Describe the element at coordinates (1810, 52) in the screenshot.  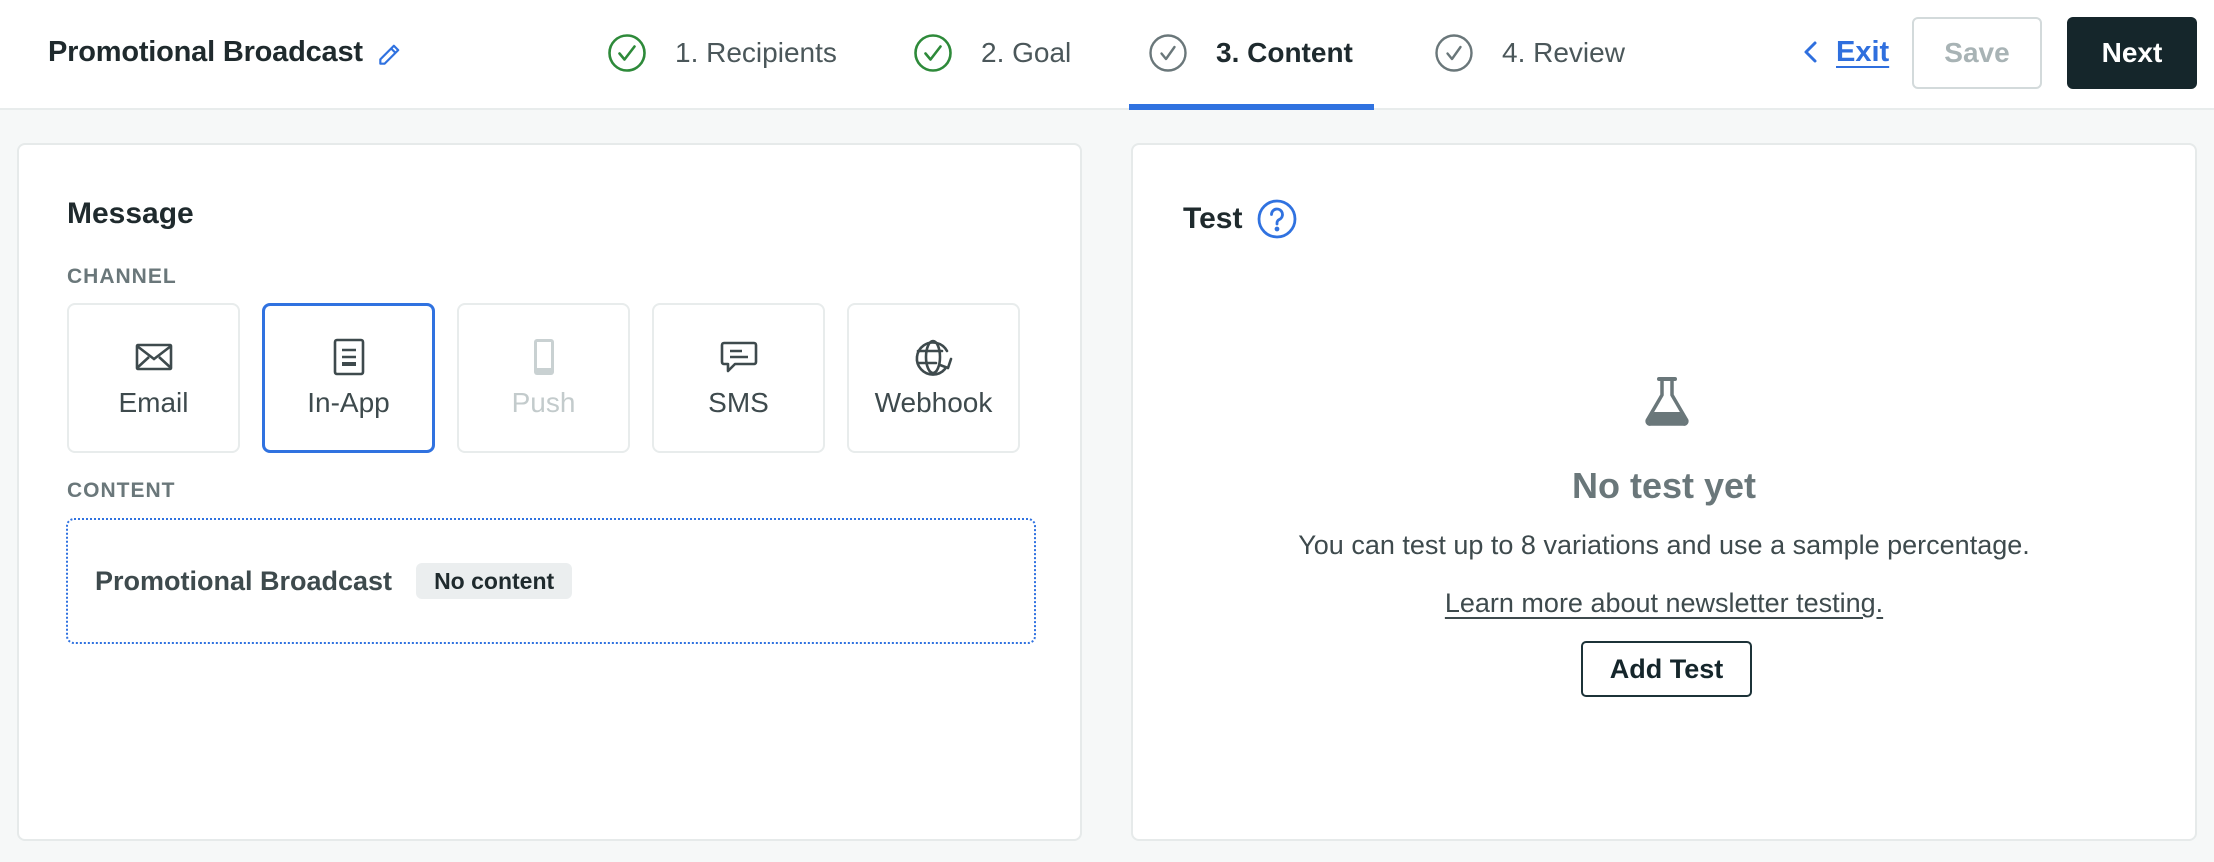
I see `chevron-left-icon` at that location.